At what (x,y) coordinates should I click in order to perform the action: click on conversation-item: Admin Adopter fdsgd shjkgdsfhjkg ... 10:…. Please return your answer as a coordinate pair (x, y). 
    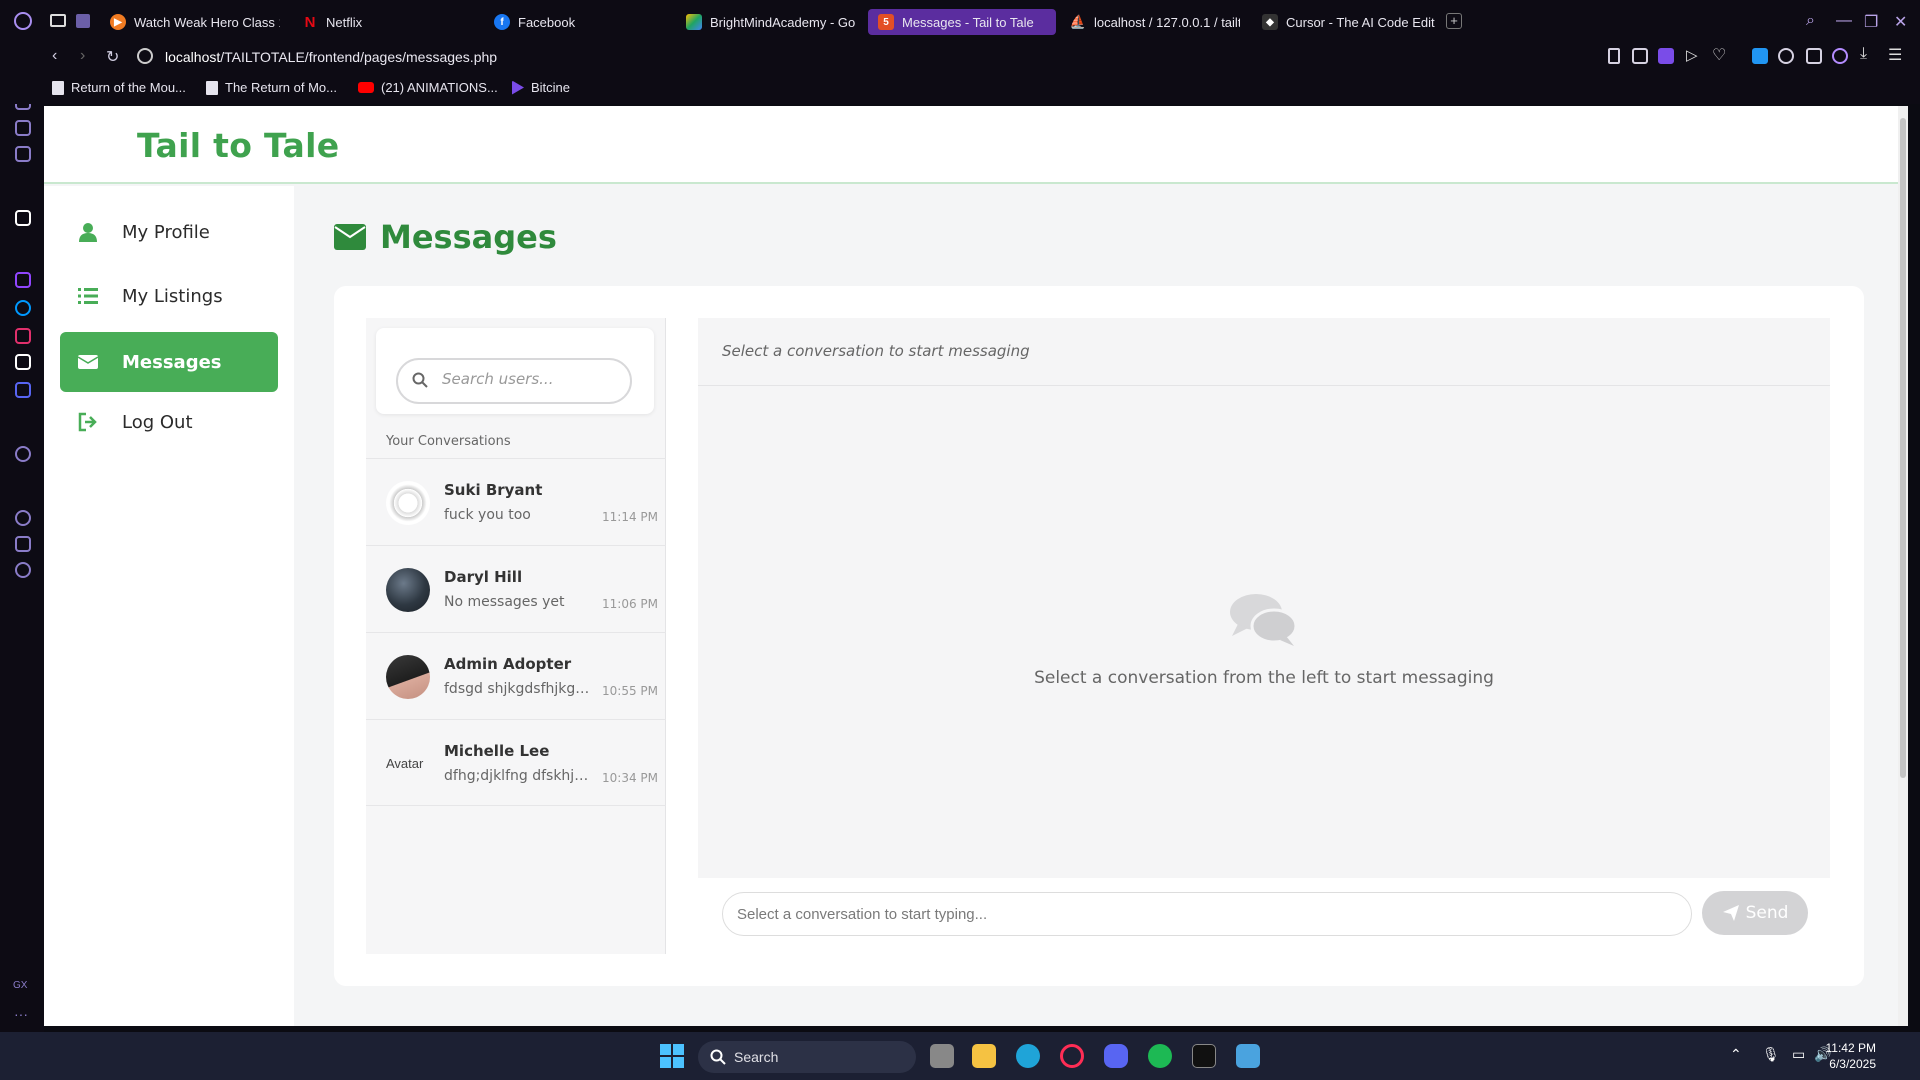
    Looking at the image, I should click on (516, 675).